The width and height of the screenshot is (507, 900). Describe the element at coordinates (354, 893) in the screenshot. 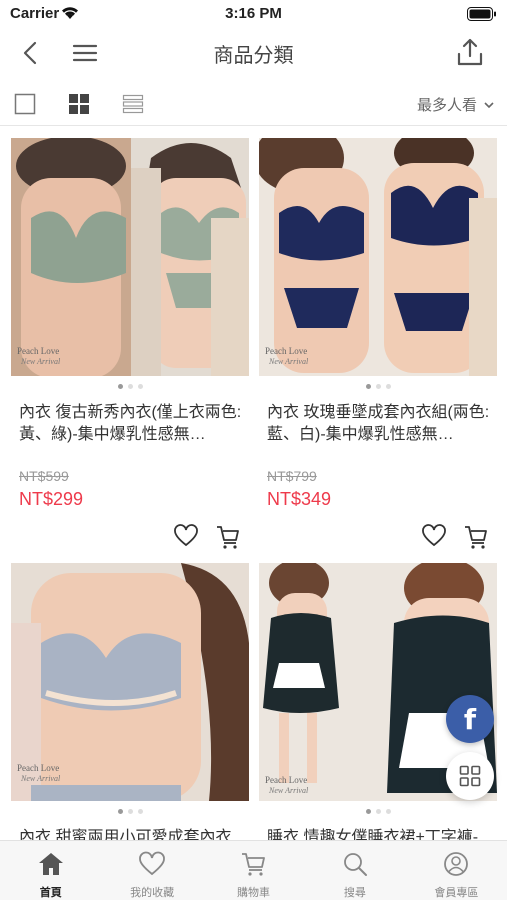

I see `tab-label: 搜尋` at that location.